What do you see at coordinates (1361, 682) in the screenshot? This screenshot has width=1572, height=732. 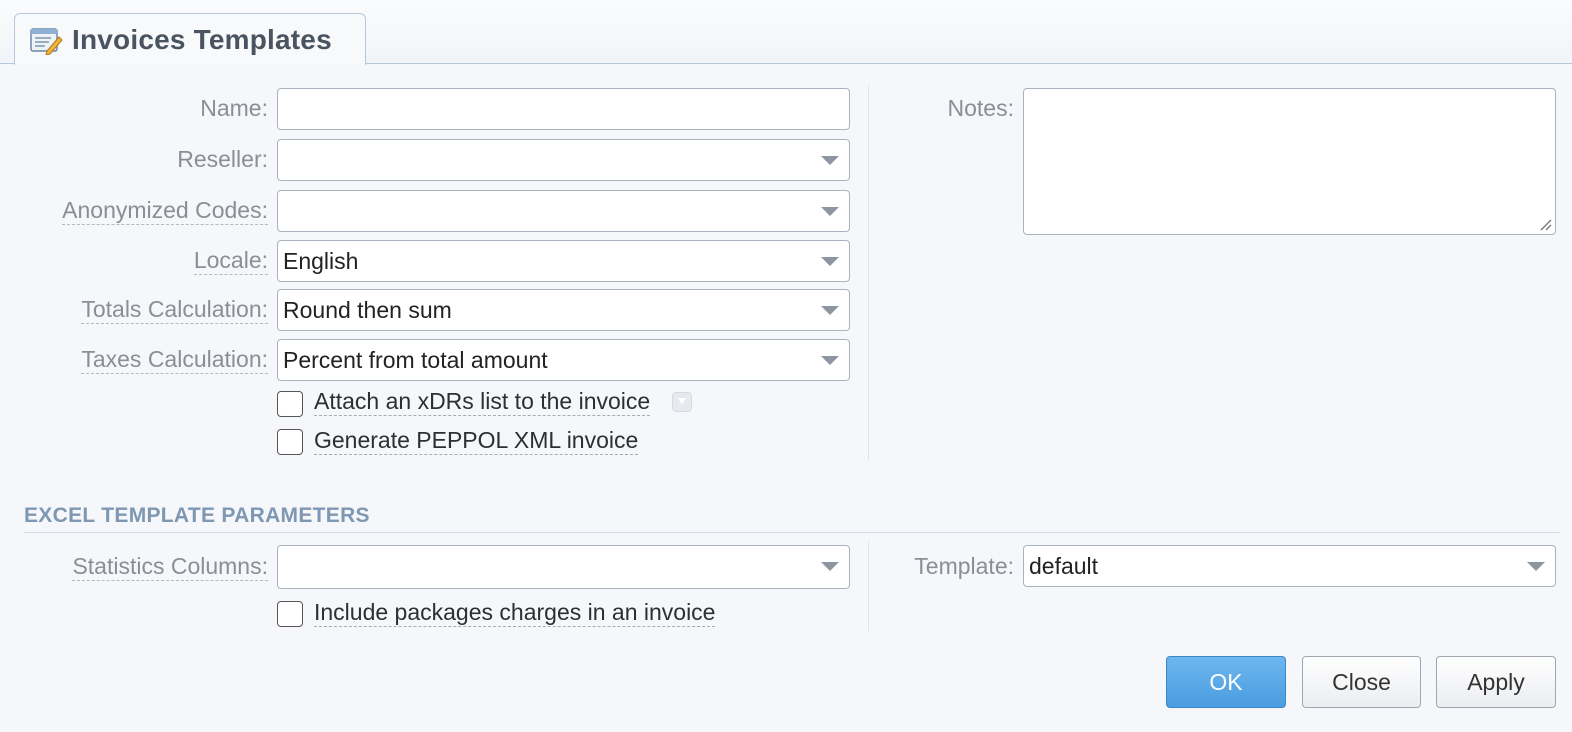 I see `close-button: Close` at bounding box center [1361, 682].